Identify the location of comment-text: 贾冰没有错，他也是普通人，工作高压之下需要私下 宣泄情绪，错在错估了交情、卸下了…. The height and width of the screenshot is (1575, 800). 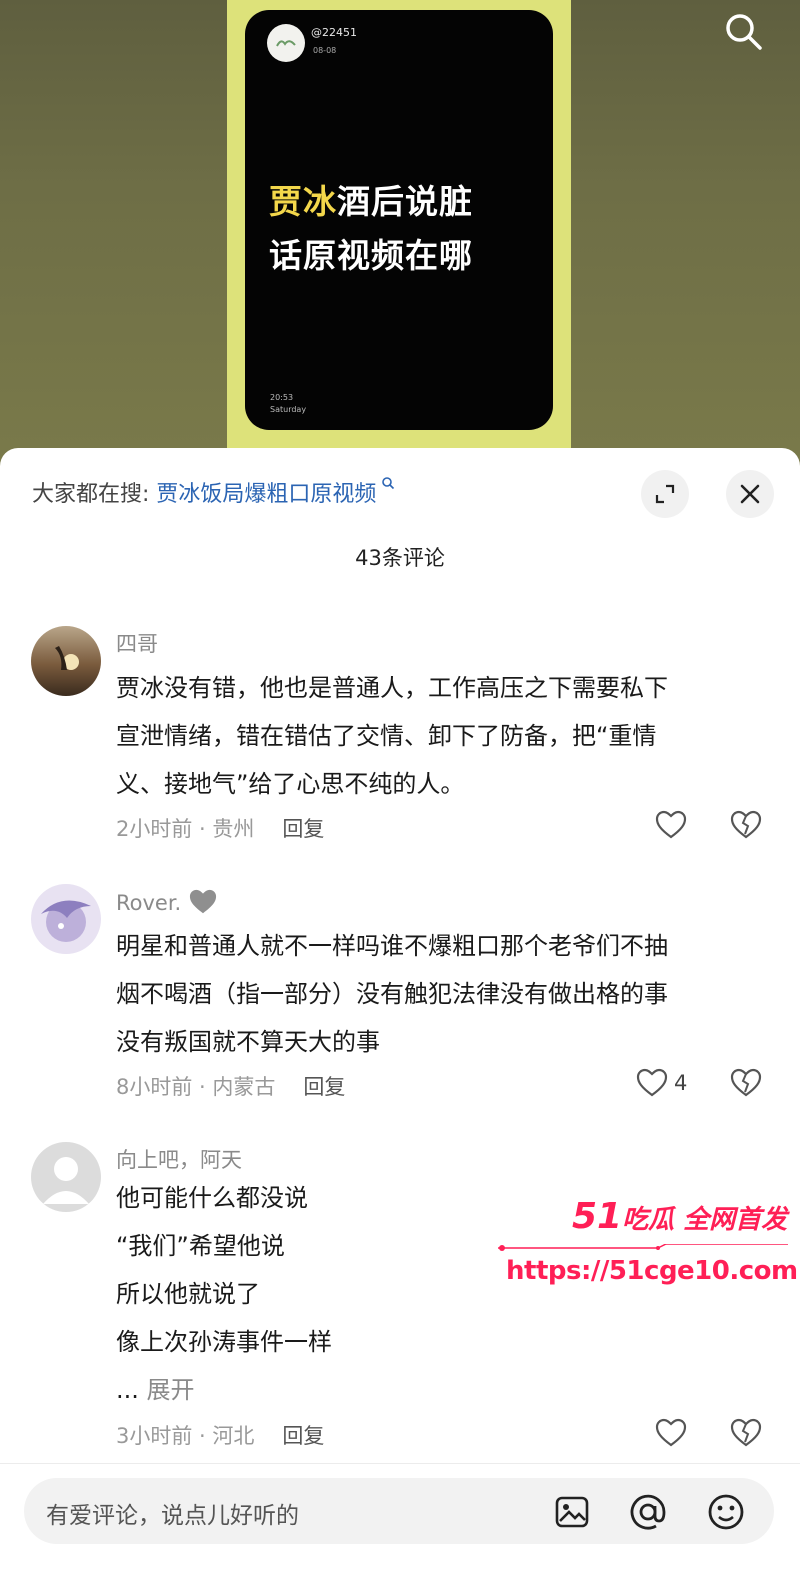
(446, 736).